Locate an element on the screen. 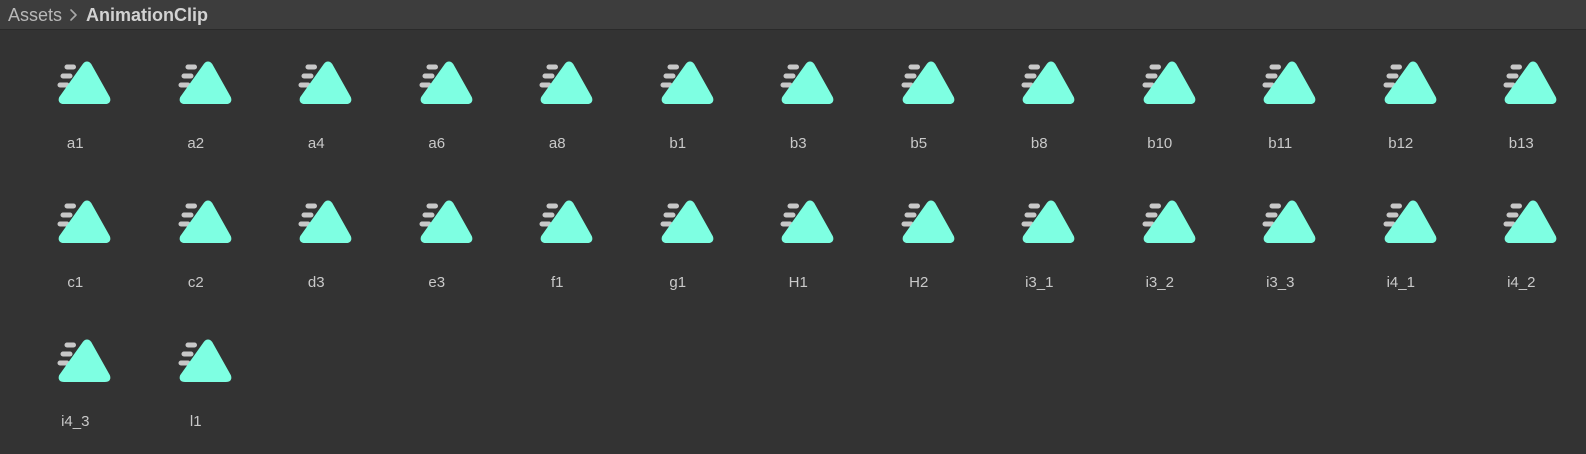 This screenshot has width=1586, height=454. asset-label: b3 is located at coordinates (798, 143).